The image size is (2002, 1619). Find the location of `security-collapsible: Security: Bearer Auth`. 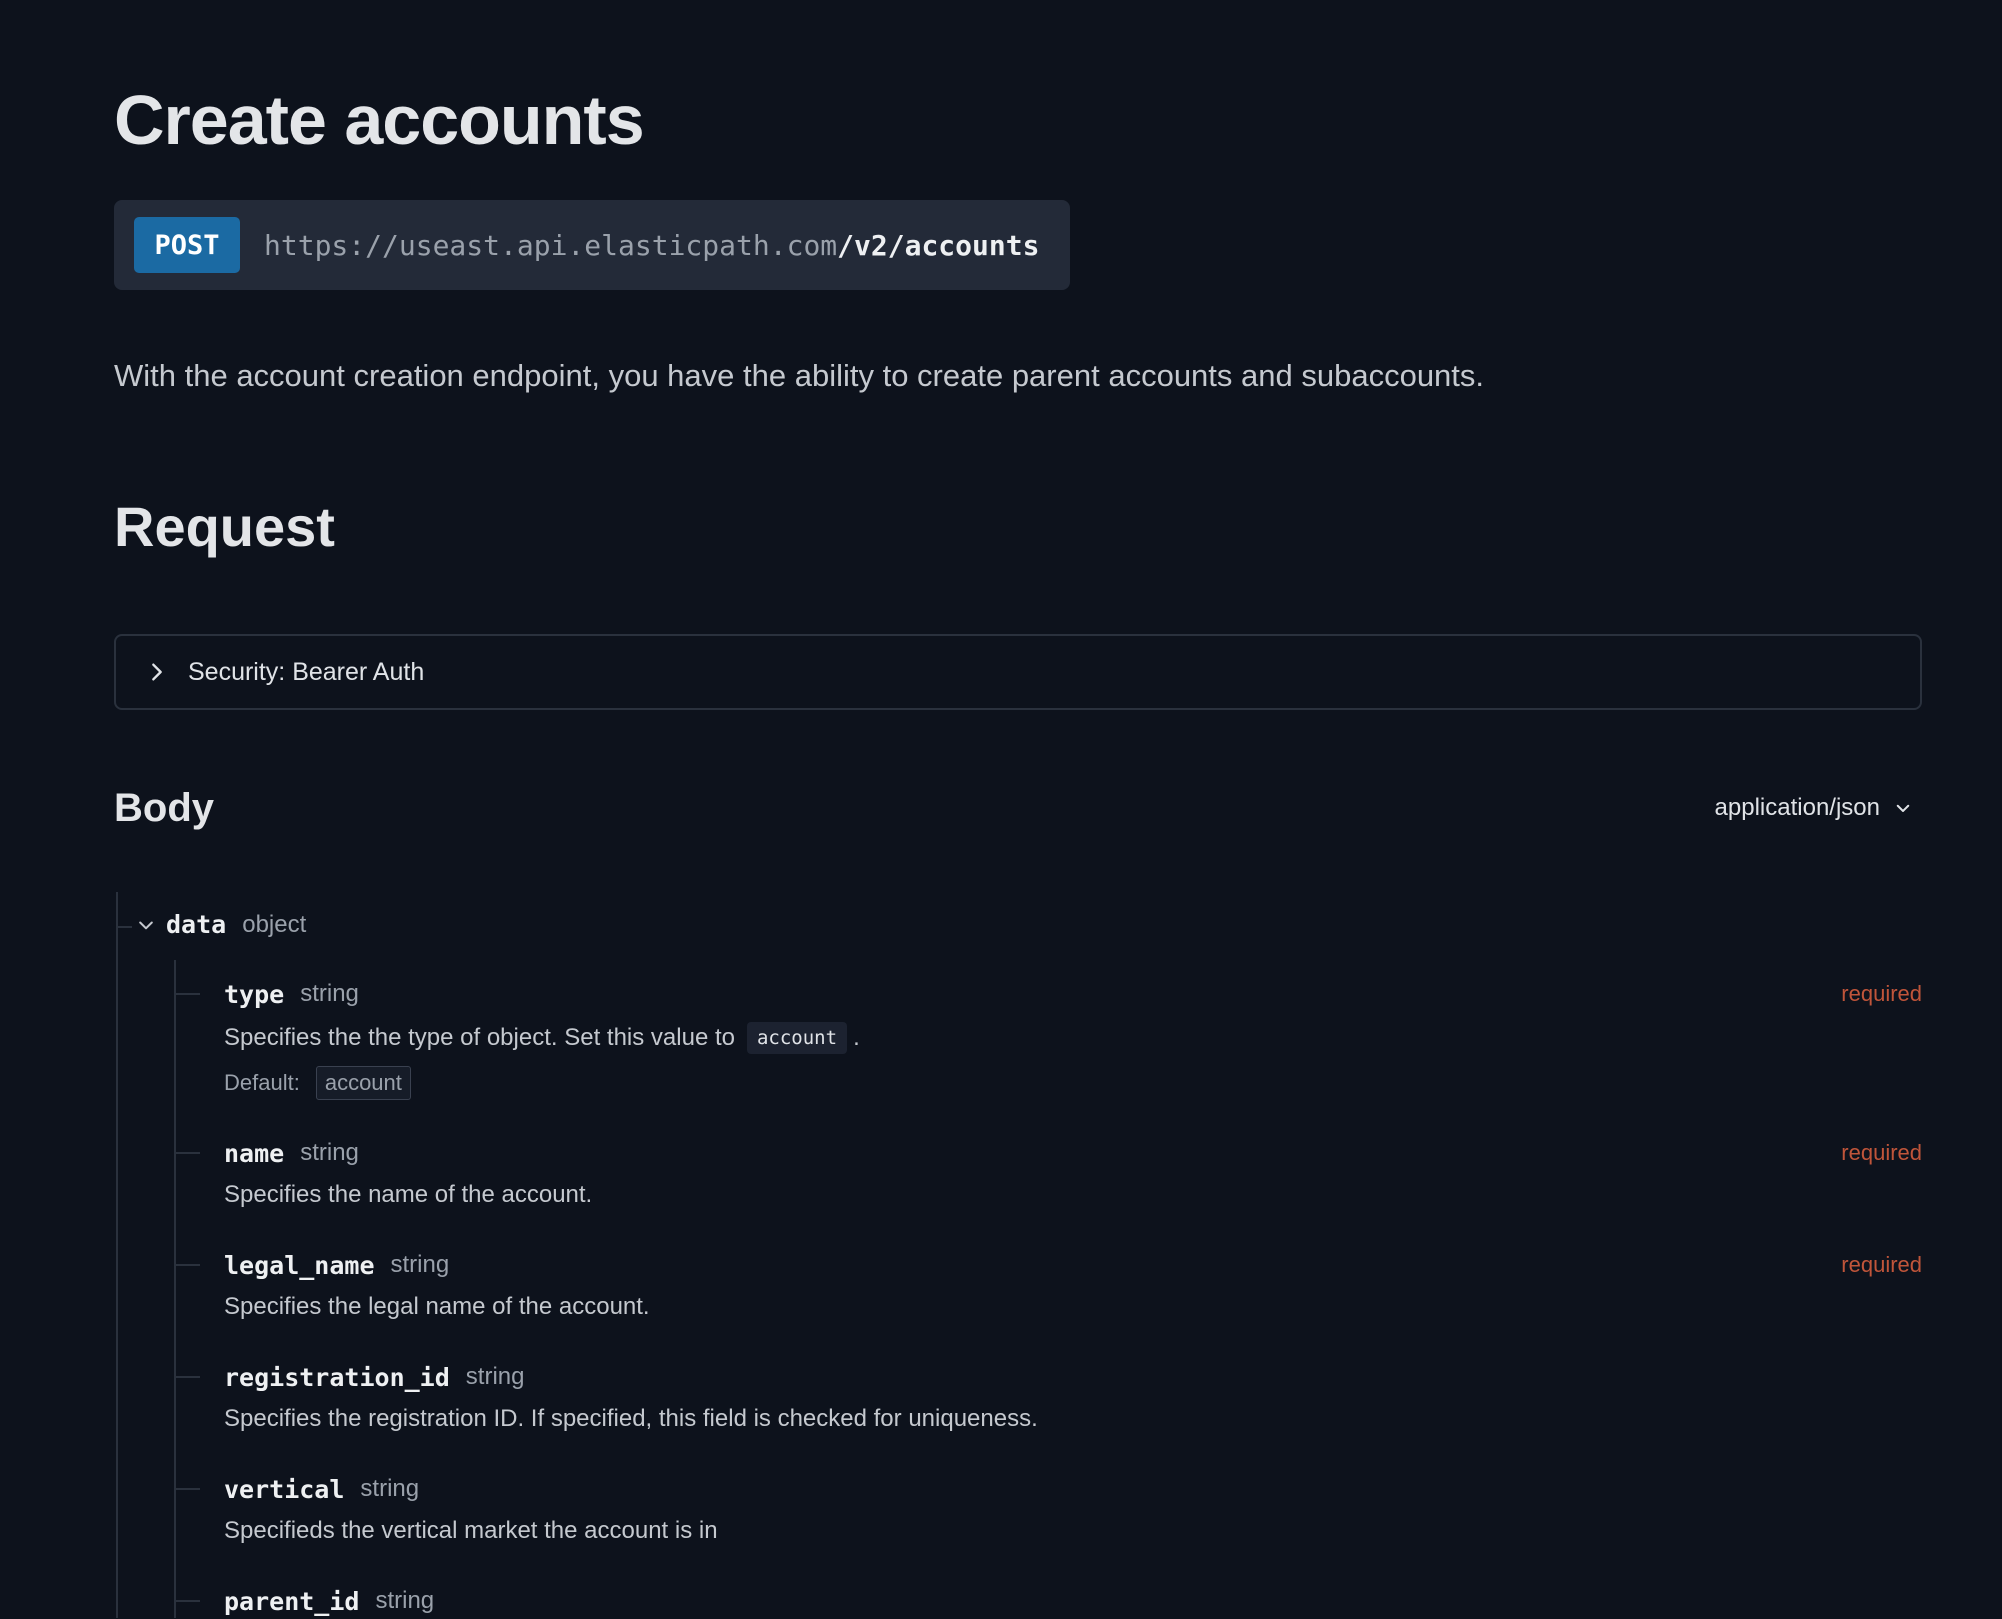

security-collapsible: Security: Bearer Auth is located at coordinates (1018, 672).